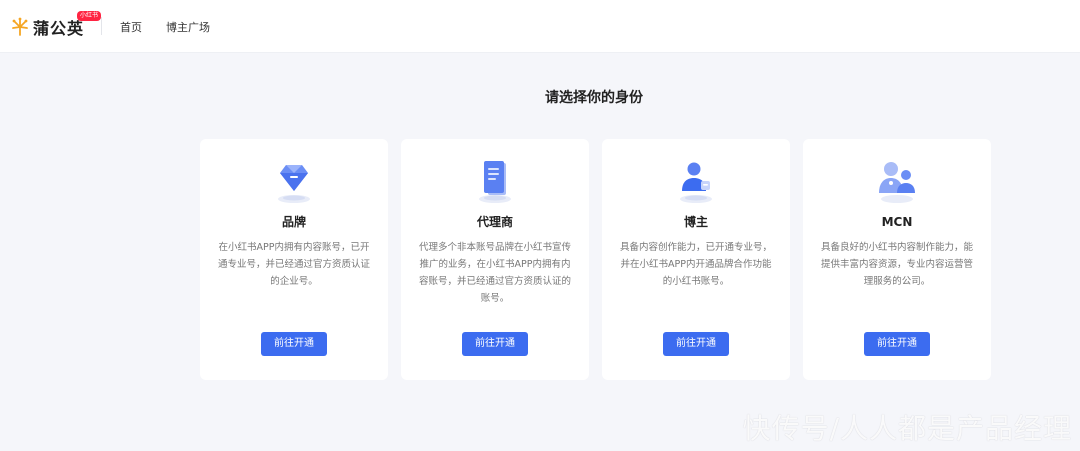  Describe the element at coordinates (495, 182) in the screenshot. I see `document-icon` at that location.